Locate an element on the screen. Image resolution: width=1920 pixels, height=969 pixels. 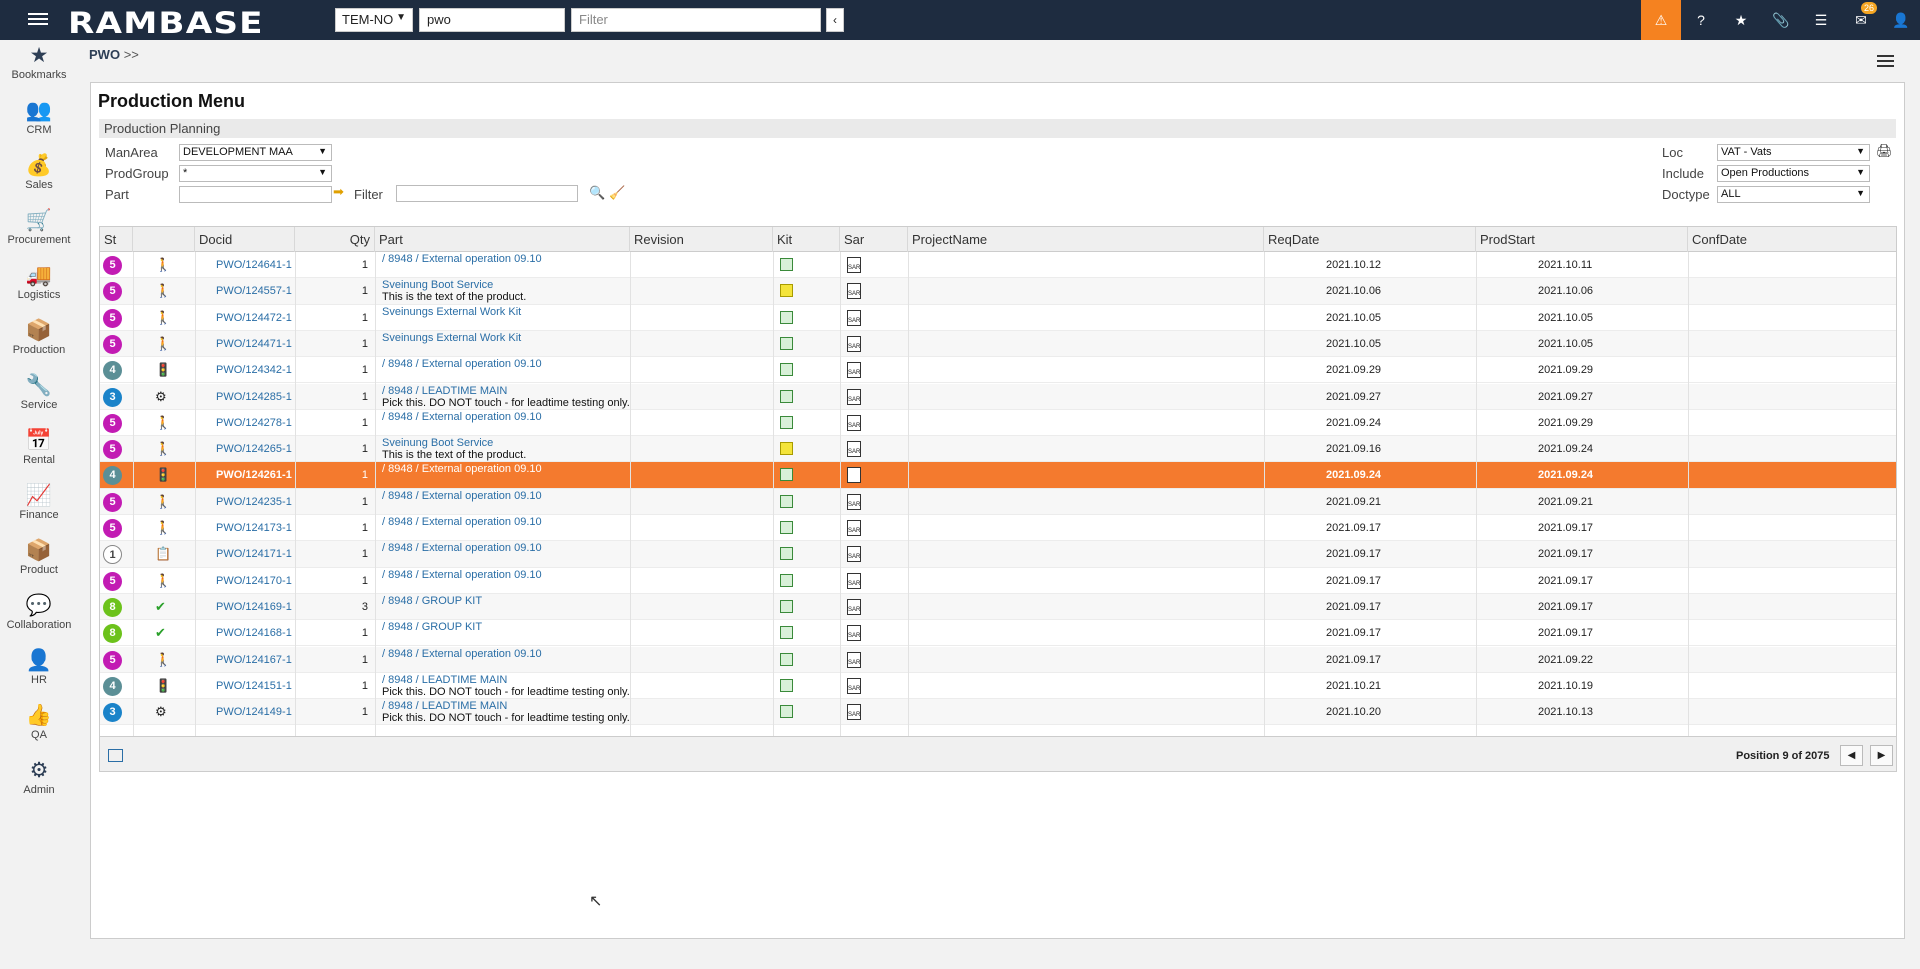
alert-icon: ⚠ is located at coordinates (1661, 20).